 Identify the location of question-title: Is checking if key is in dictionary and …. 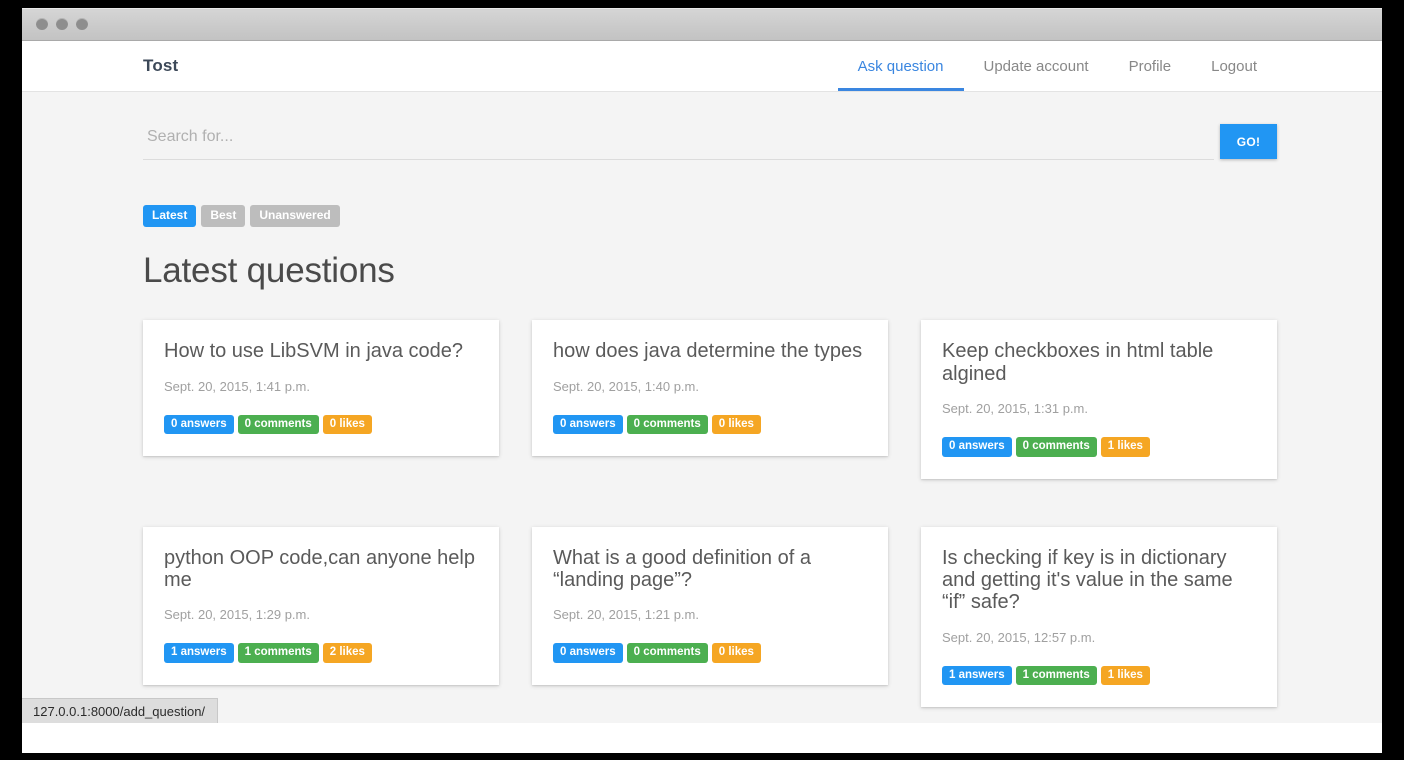
(1098, 580).